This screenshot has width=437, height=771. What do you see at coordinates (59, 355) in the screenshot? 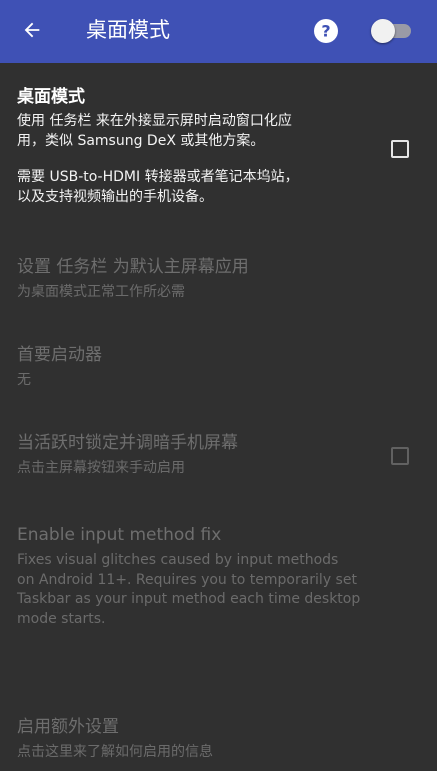
I see `setting-title: 首要启动器` at bounding box center [59, 355].